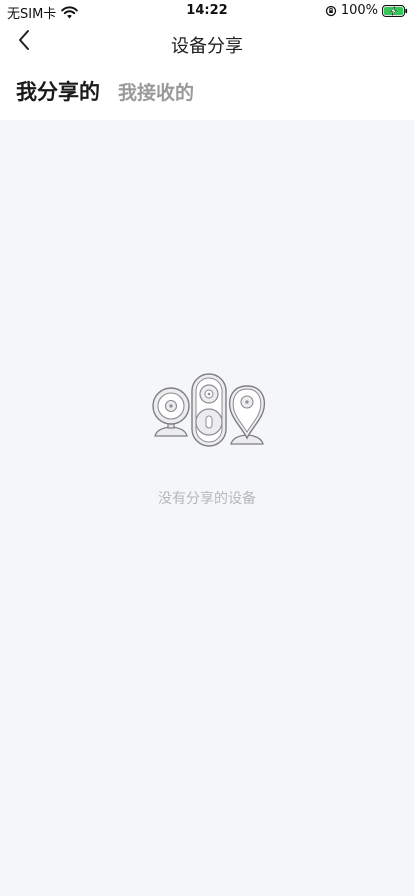 The width and height of the screenshot is (414, 896). Describe the element at coordinates (171, 412) in the screenshot. I see `camera-left-icon` at that location.